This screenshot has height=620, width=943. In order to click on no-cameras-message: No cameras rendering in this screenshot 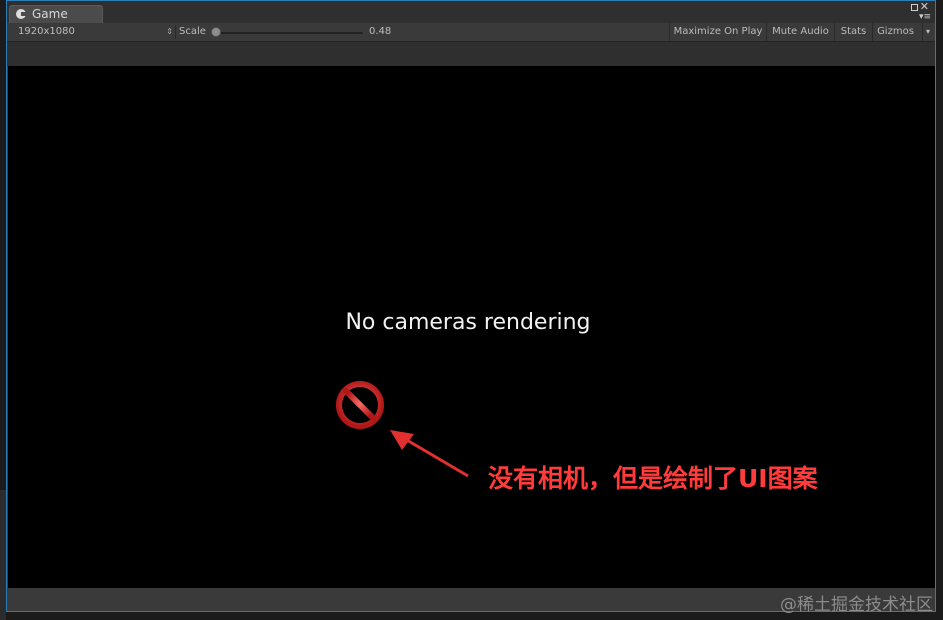, I will do `click(468, 322)`.